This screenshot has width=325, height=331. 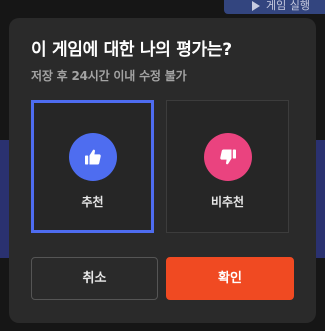 I want to click on game-launch-button: 게임 실행, so click(x=274, y=7).